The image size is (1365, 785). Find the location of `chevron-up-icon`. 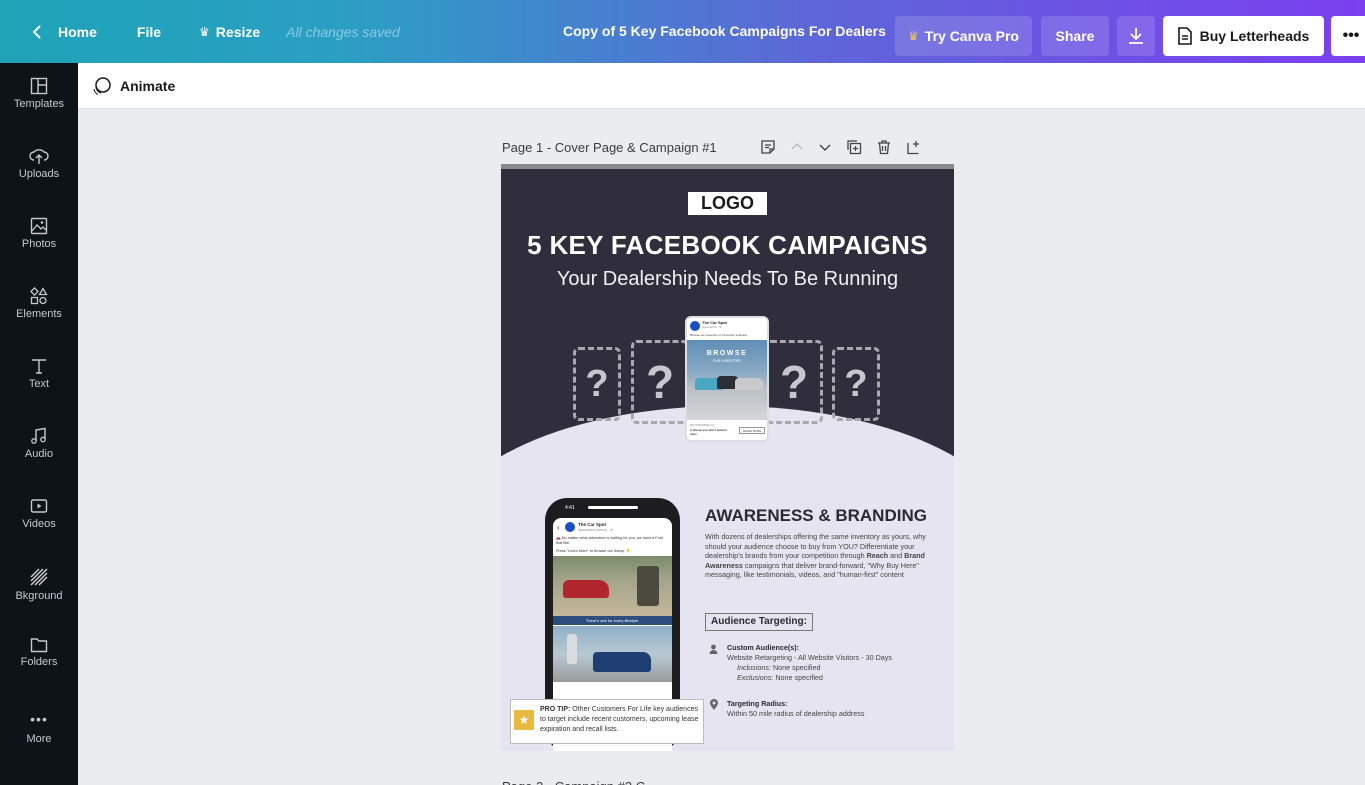

chevron-up-icon is located at coordinates (797, 147).